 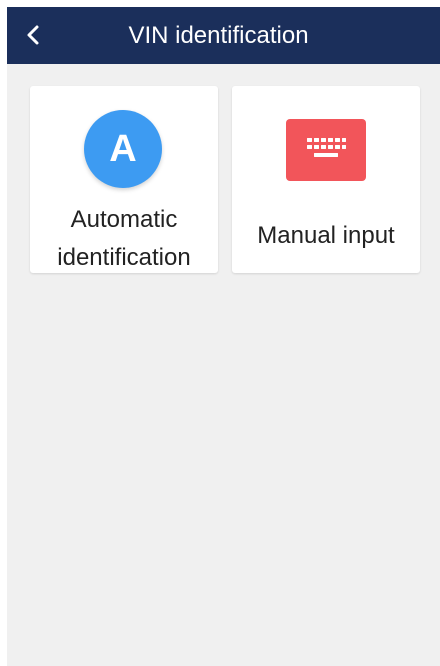 What do you see at coordinates (124, 257) in the screenshot?
I see `label-line-2: identification` at bounding box center [124, 257].